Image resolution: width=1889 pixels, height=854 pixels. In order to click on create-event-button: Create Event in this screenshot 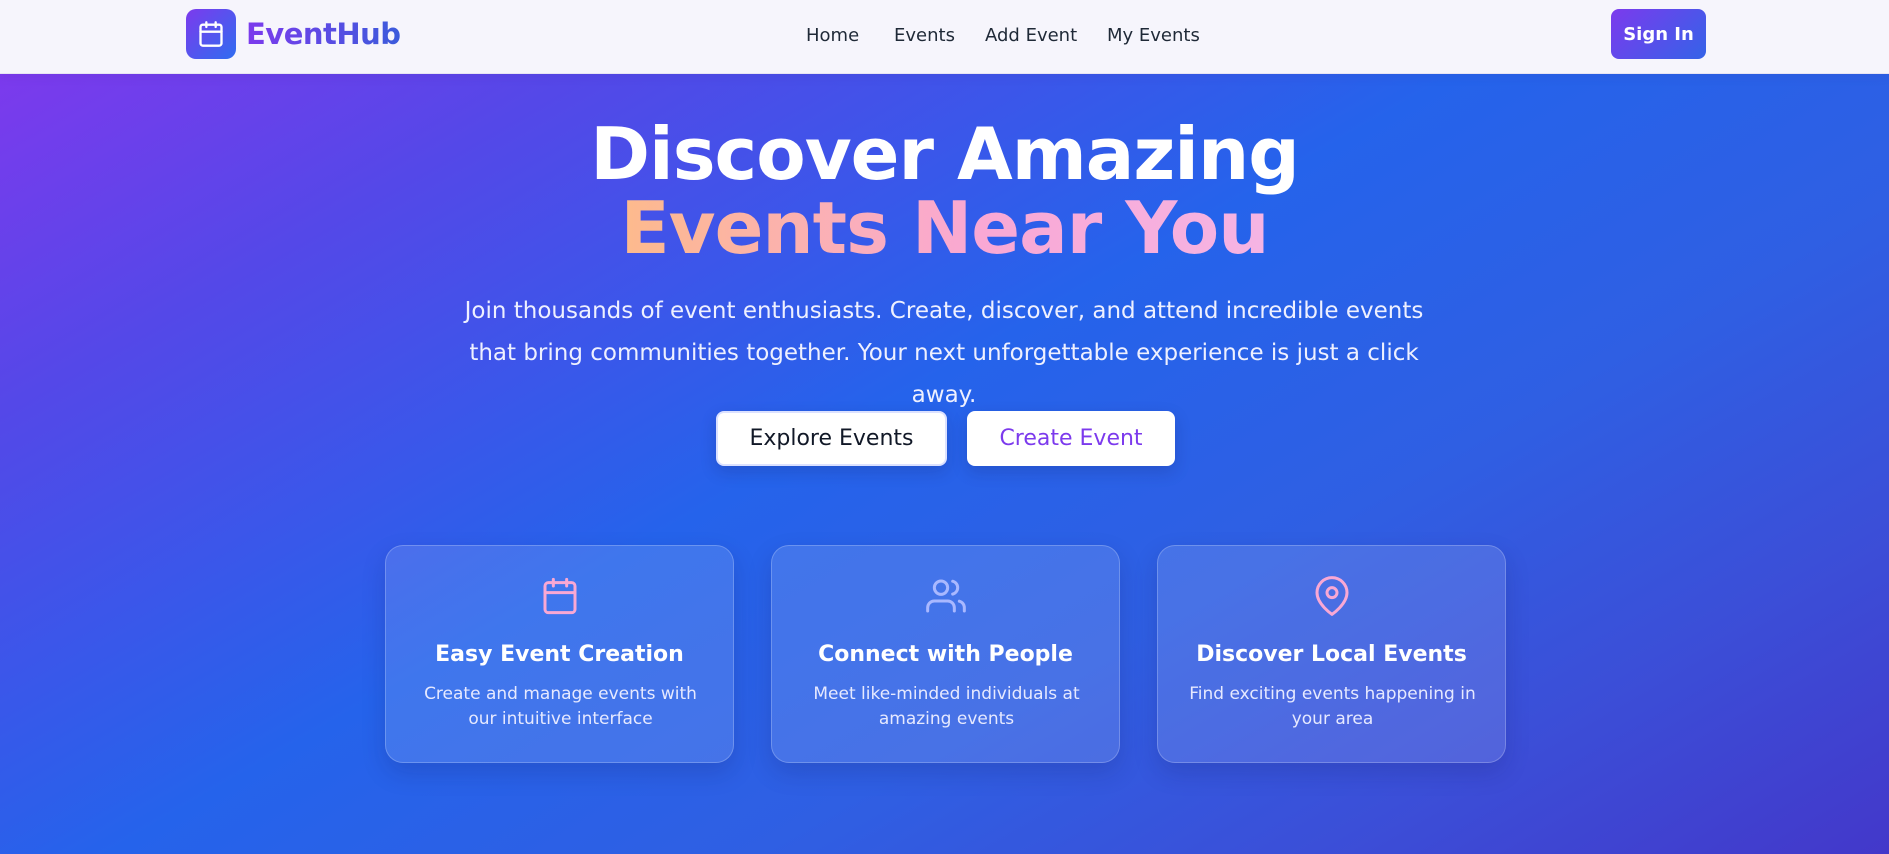, I will do `click(1071, 438)`.